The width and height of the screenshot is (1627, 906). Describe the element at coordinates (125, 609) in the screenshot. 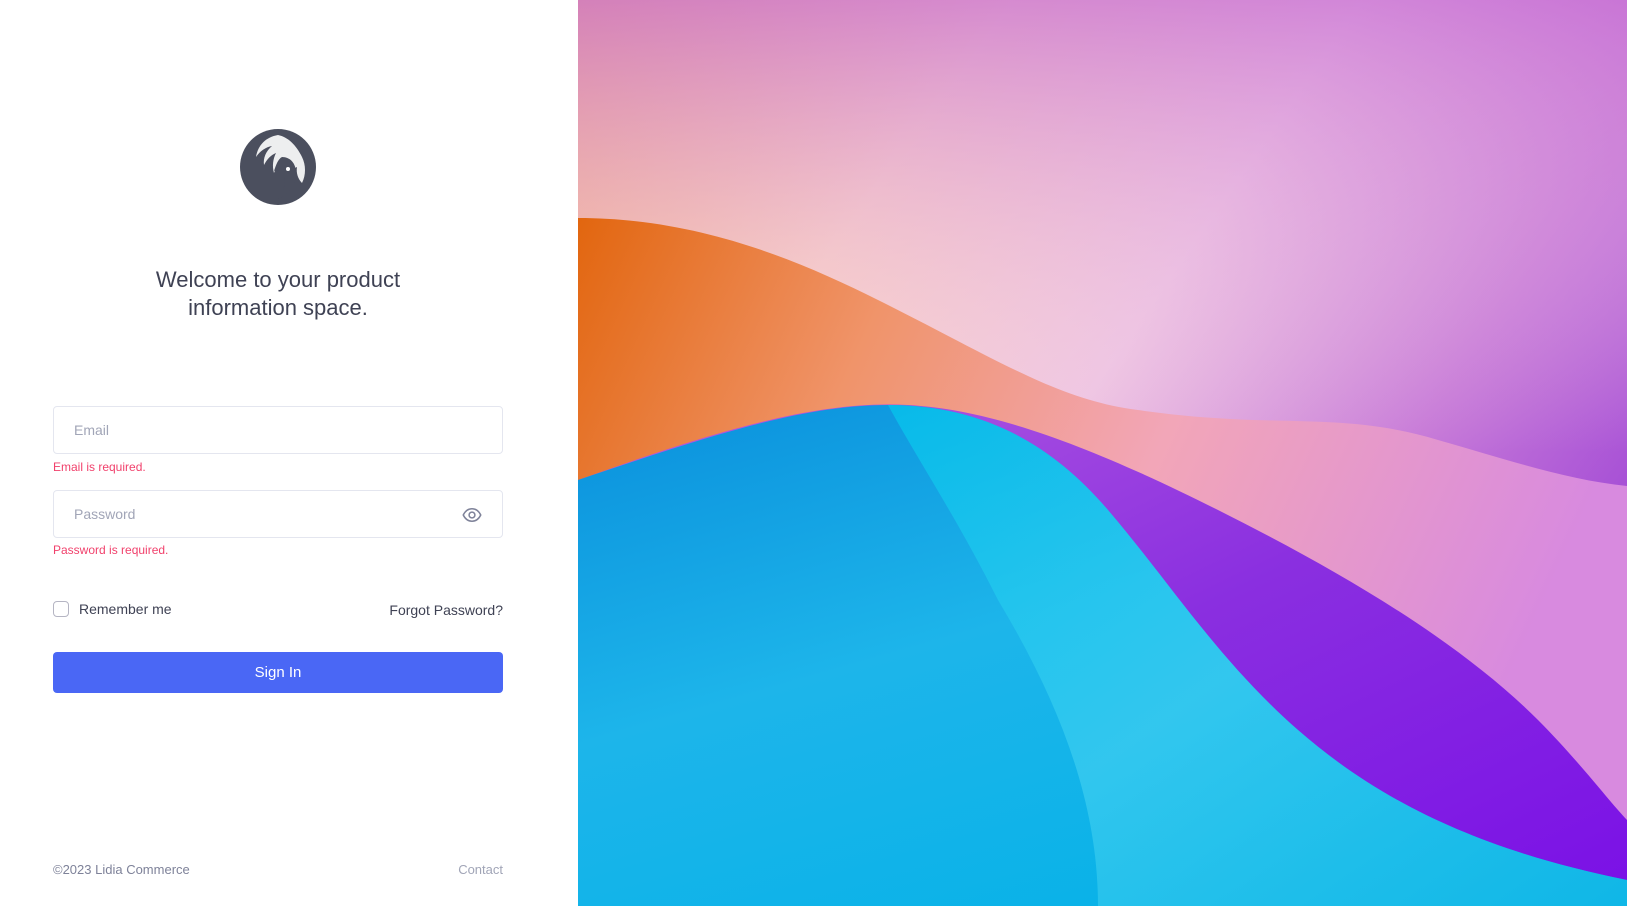

I see `remember-me-label: Remember me` at that location.